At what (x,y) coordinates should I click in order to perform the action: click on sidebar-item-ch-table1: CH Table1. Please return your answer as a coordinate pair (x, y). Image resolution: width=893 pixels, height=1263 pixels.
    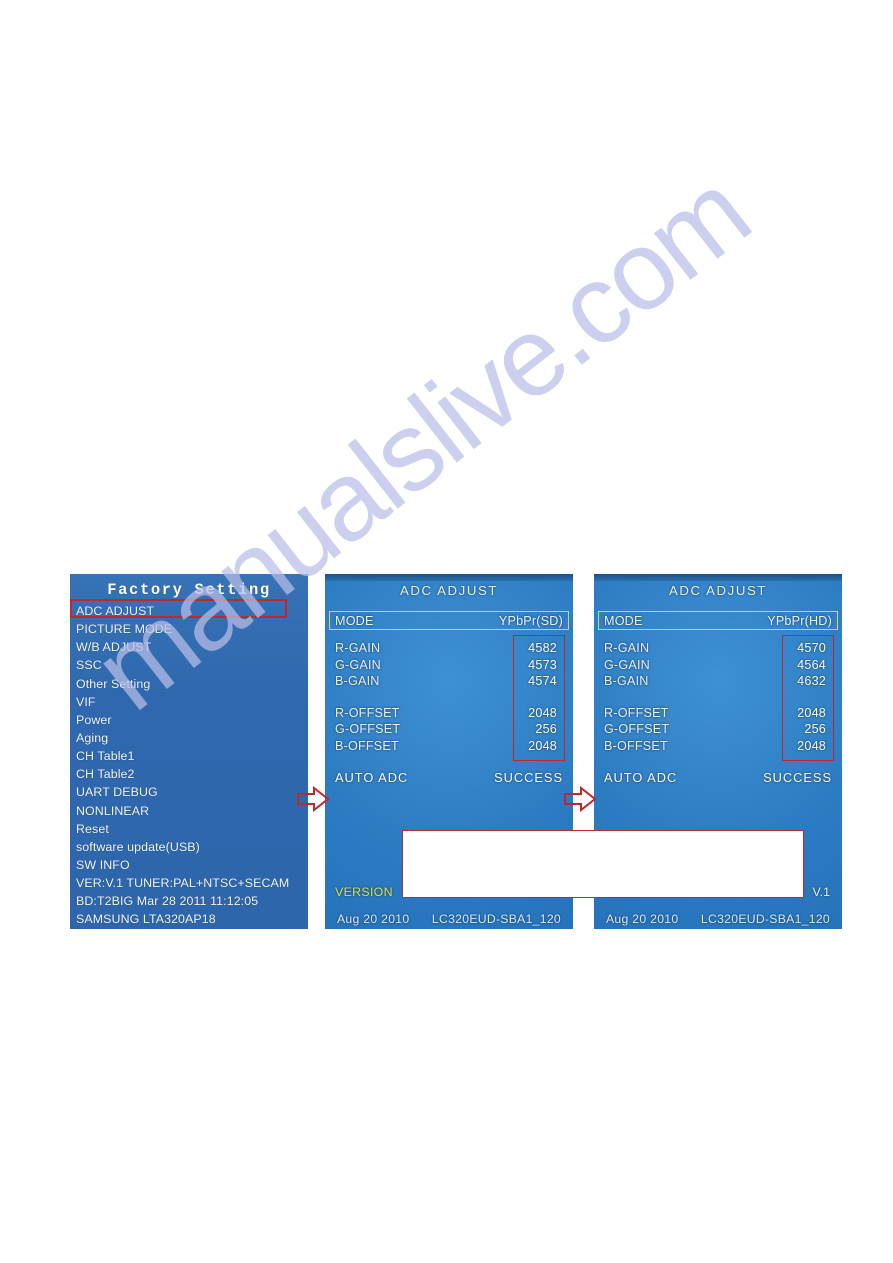
    Looking at the image, I should click on (192, 756).